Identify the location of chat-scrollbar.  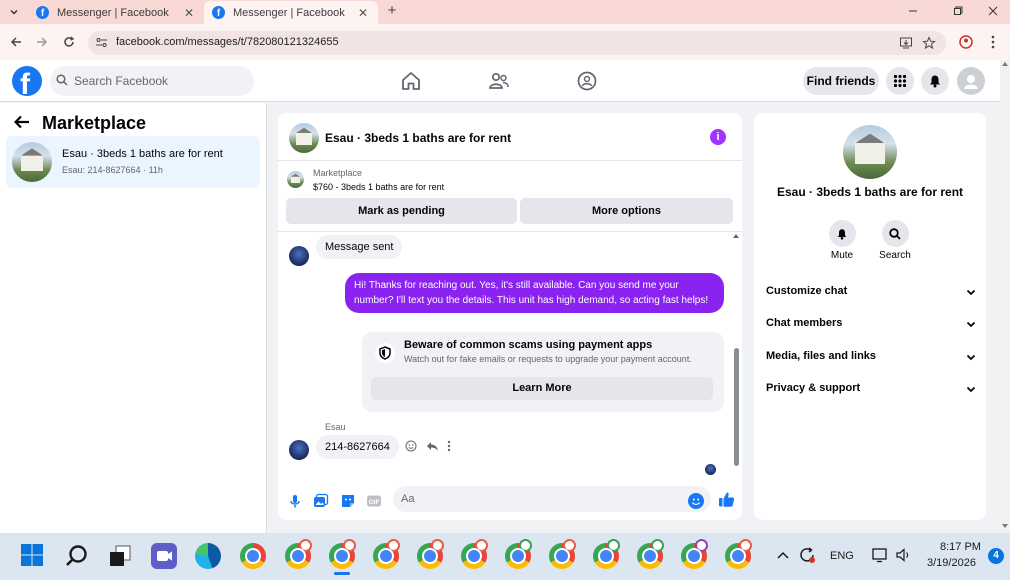
(736, 353).